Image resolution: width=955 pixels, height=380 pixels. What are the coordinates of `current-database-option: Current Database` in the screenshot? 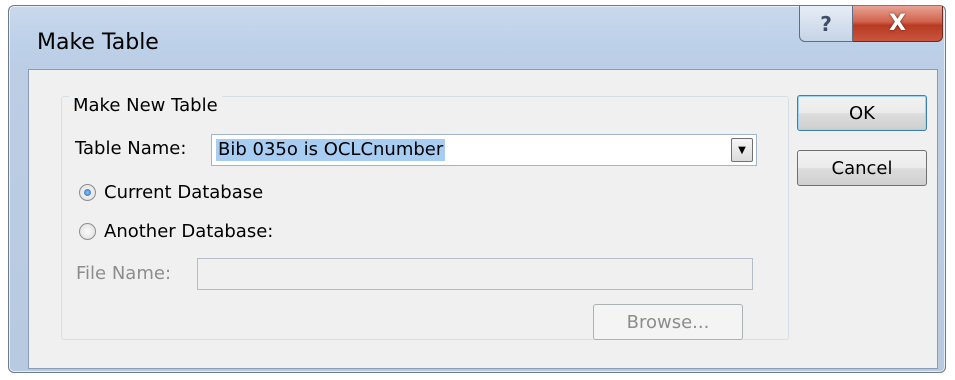 It's located at (171, 192).